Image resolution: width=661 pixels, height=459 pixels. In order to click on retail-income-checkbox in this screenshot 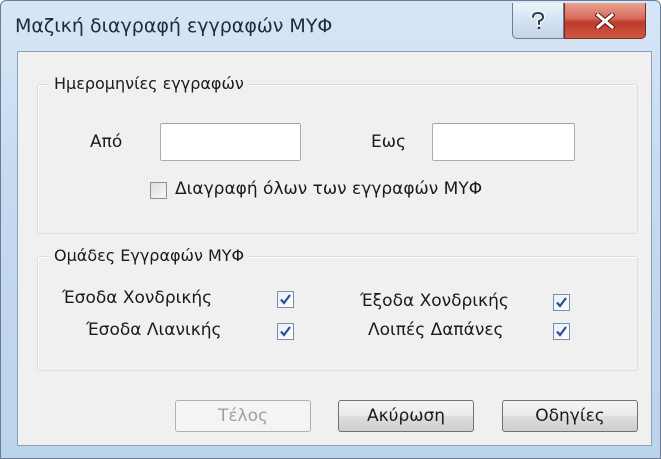, I will do `click(285, 331)`.